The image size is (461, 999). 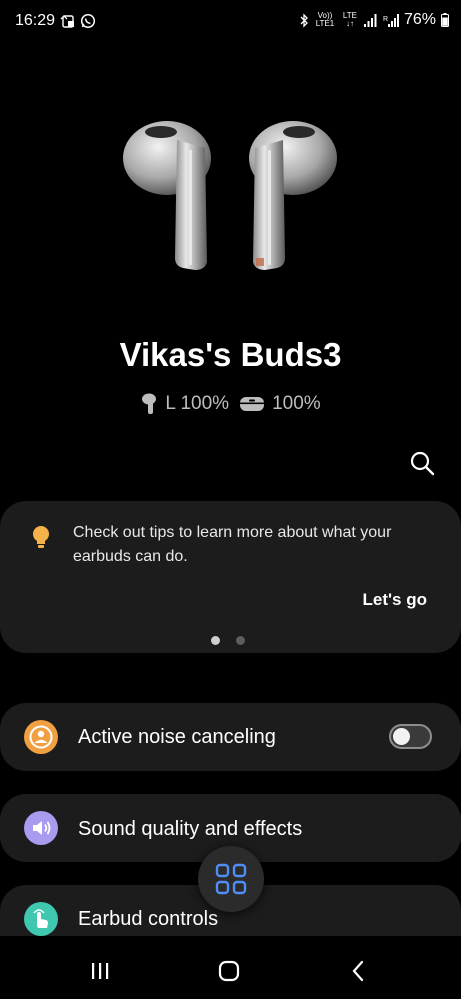 I want to click on anc-label: Active noise canceling, so click(x=177, y=737).